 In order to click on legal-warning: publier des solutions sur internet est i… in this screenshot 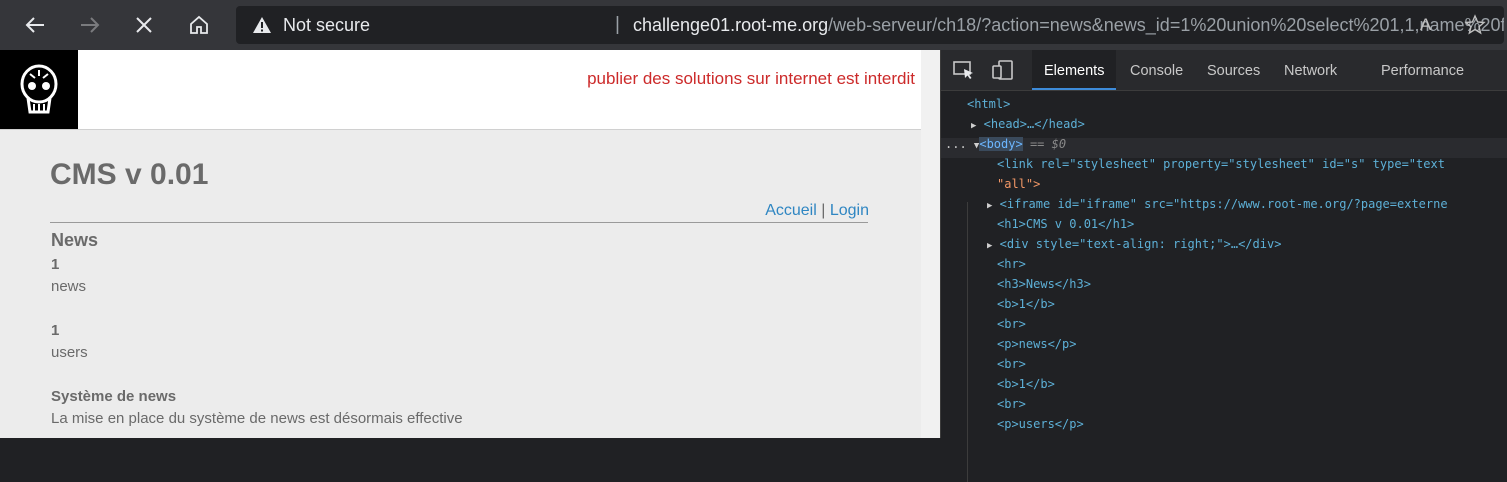, I will do `click(751, 78)`.